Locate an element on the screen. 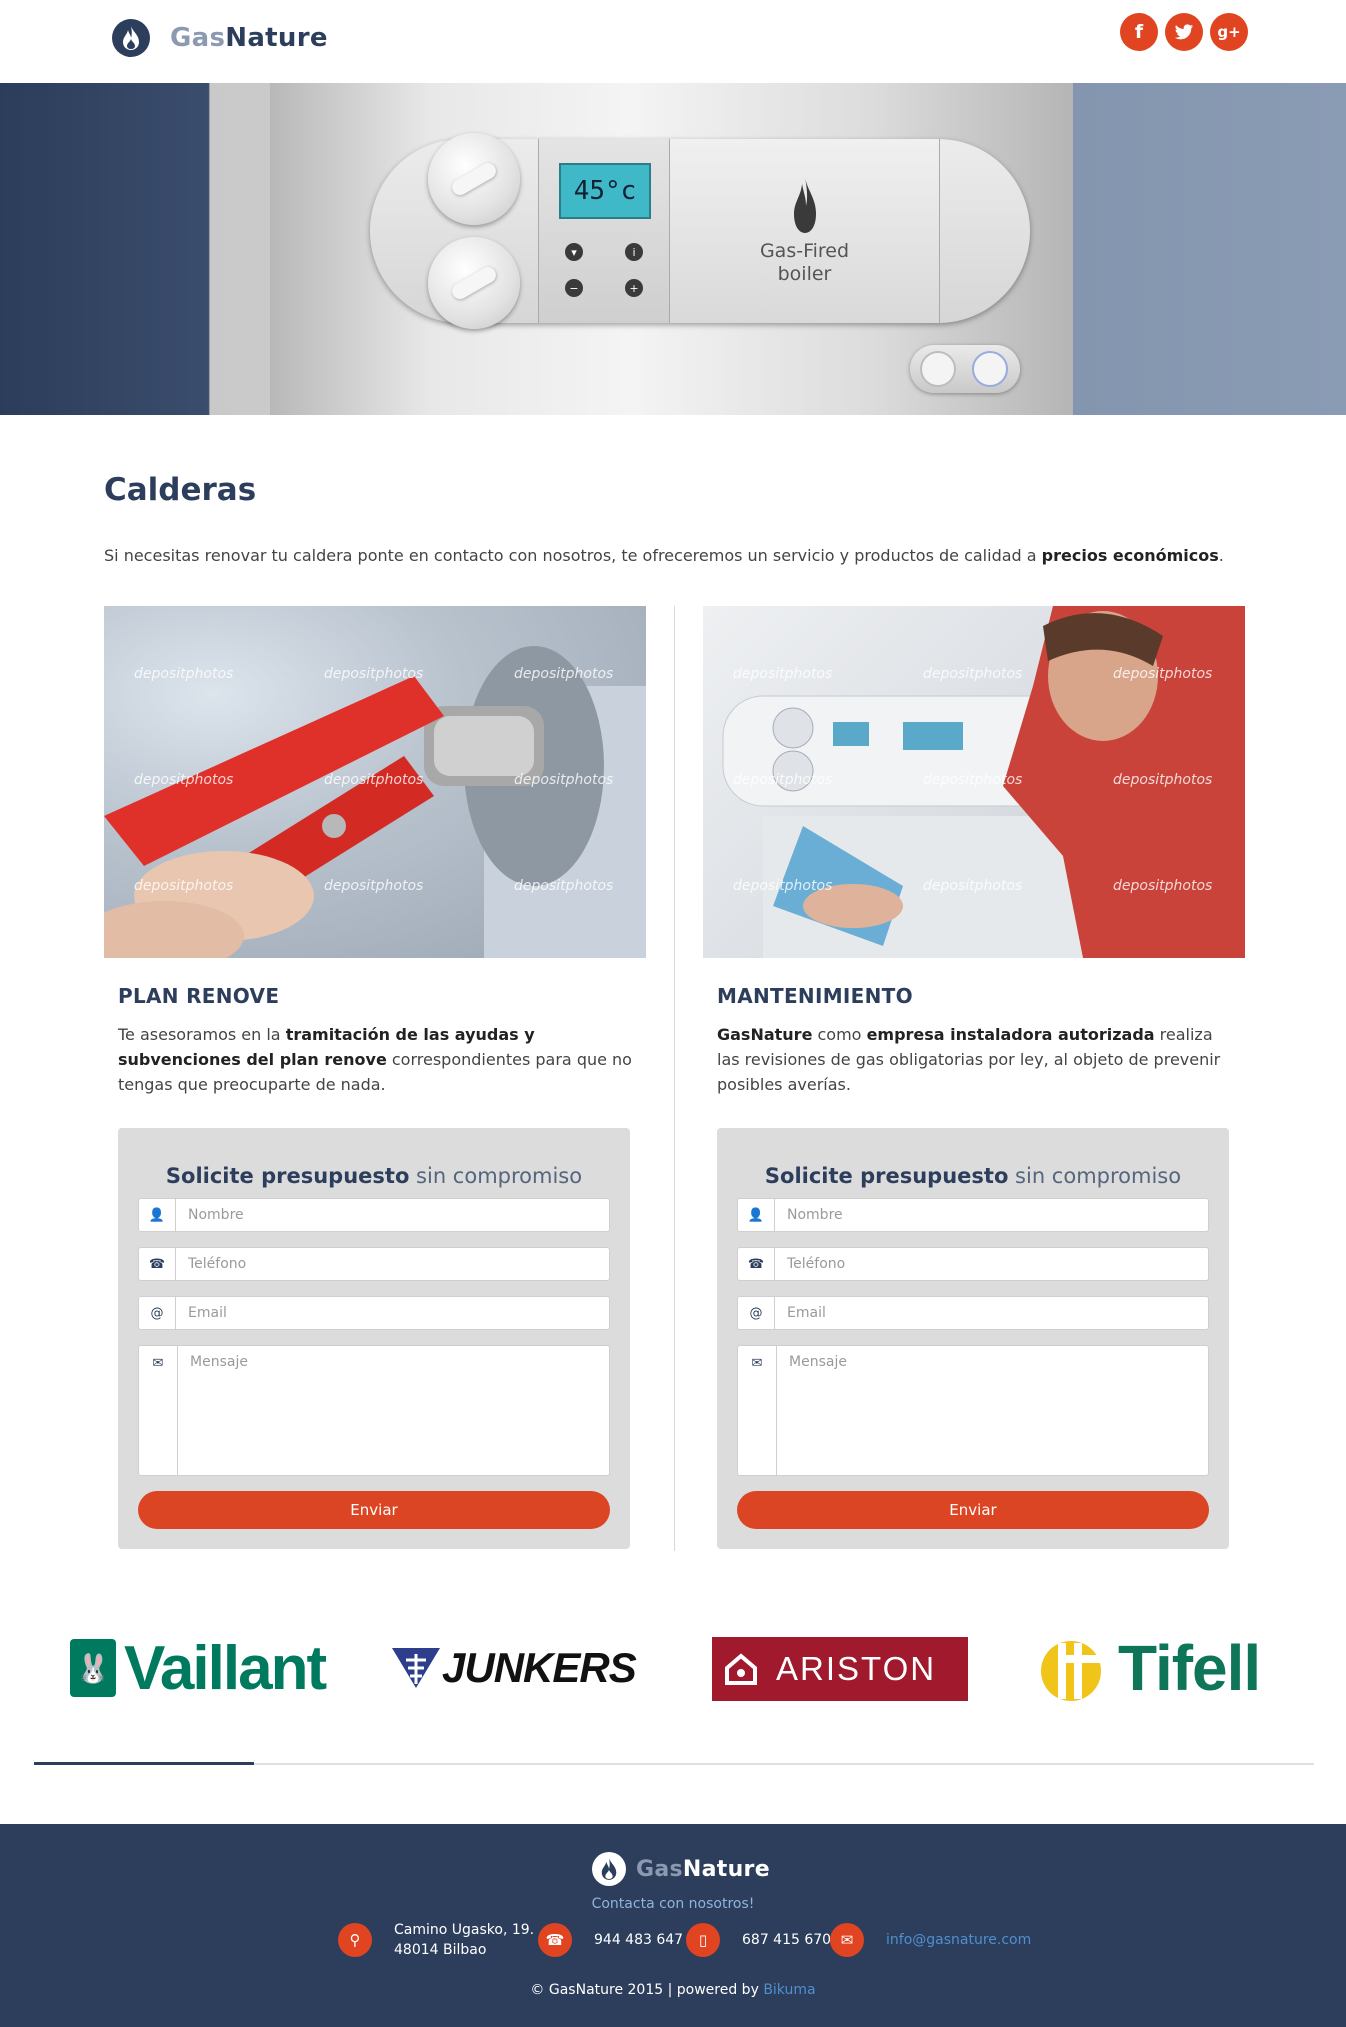 This screenshot has height=2027, width=1346. divider-accent is located at coordinates (144, 1763).